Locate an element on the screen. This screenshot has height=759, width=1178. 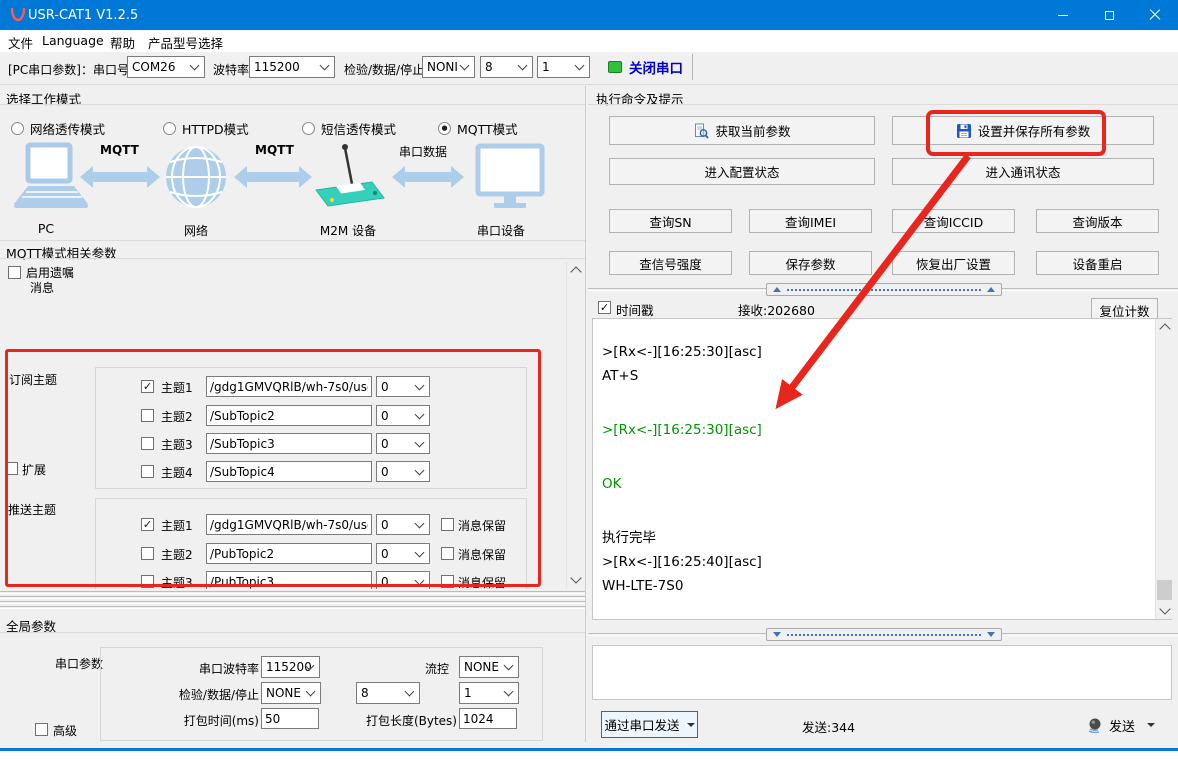
baud-rate-select: 115200 is located at coordinates (292, 67).